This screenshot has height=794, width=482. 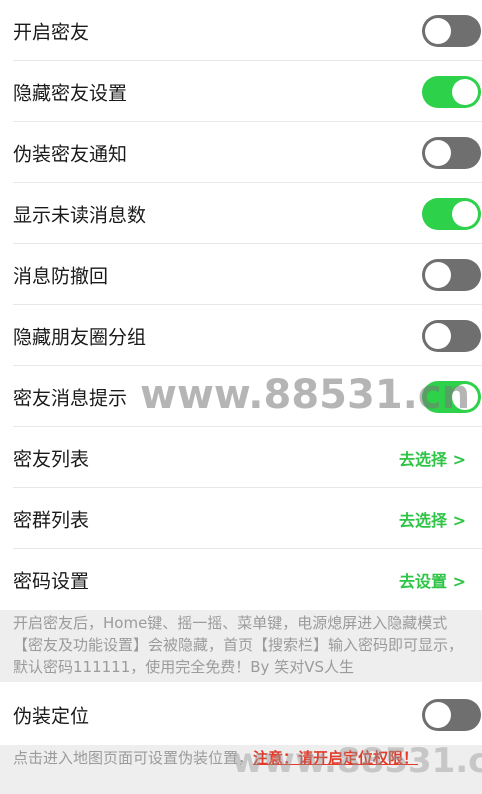 I want to click on row-label: 密群列表, so click(x=51, y=520).